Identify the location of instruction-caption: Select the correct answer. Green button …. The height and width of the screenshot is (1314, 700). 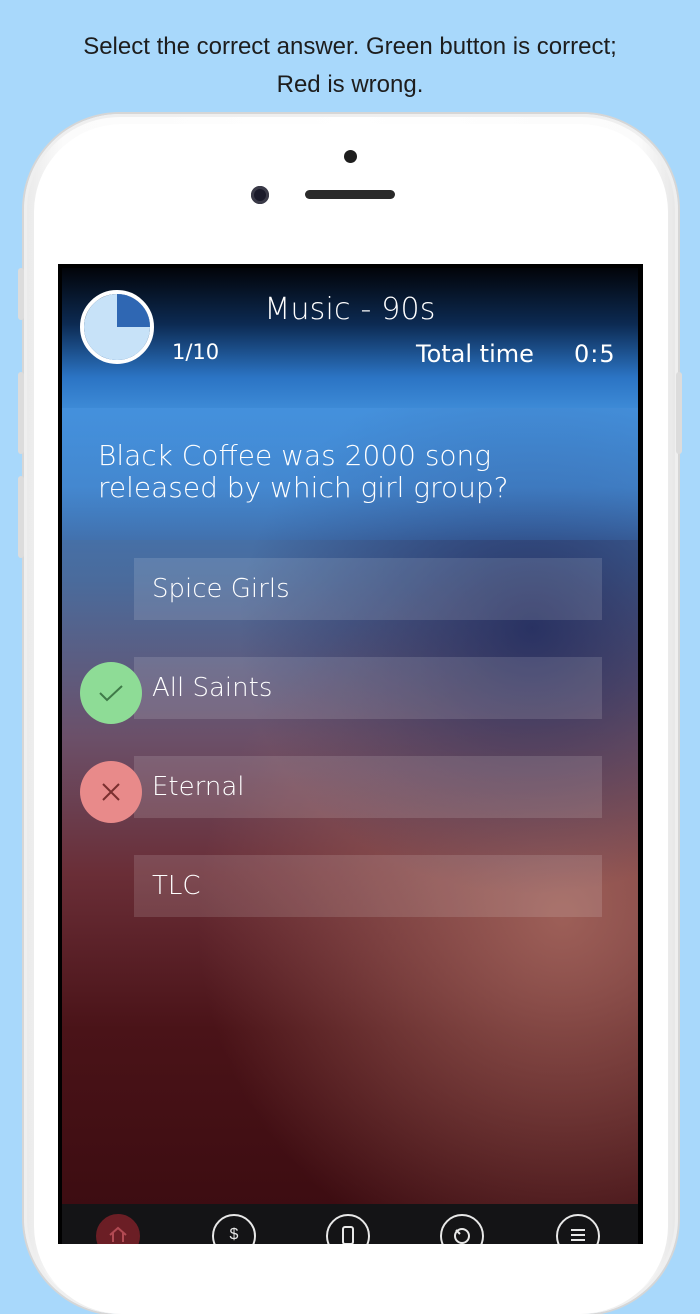
(350, 66).